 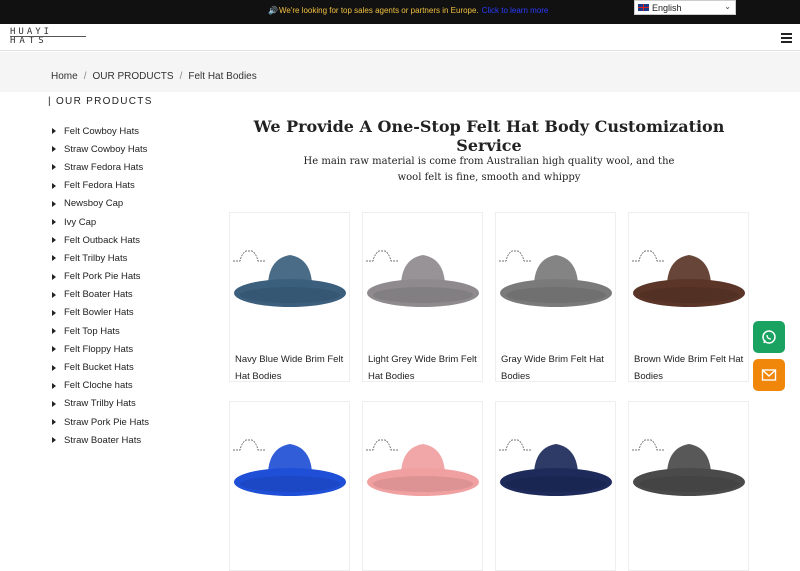 I want to click on sidebar-item-label: Straw Fedora Hats, so click(x=104, y=167).